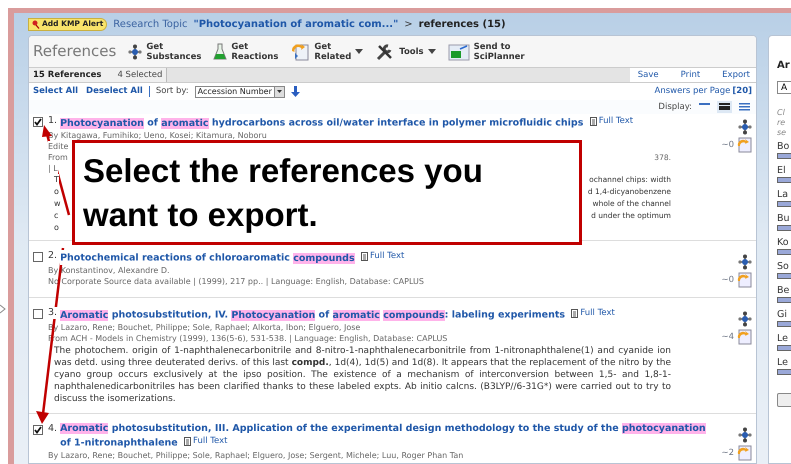 This screenshot has width=791, height=464. I want to click on side-panel-heading: Ar, so click(784, 66).